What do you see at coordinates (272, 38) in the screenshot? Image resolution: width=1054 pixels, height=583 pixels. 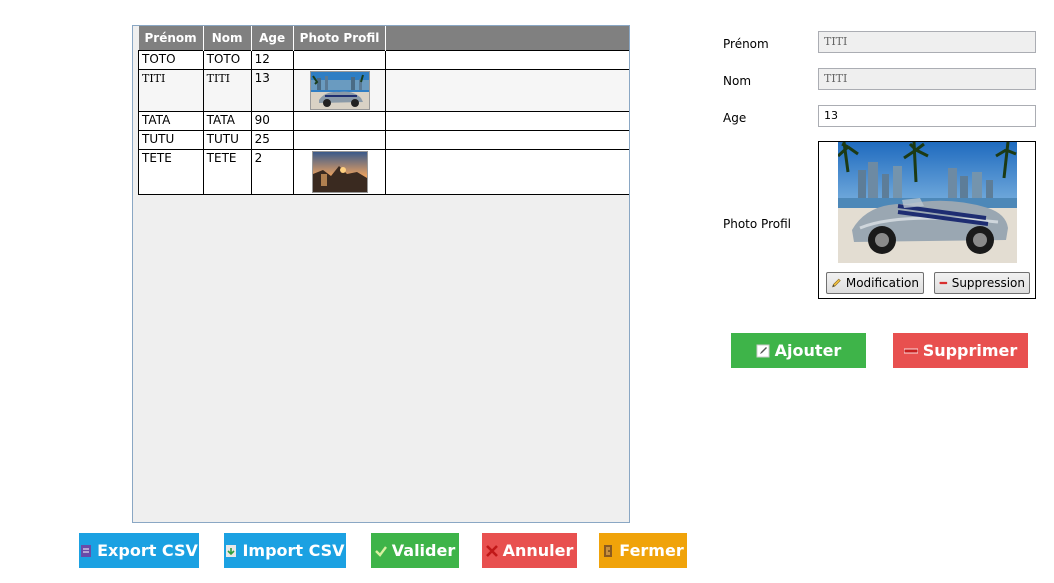 I see `column-header-age: Age` at bounding box center [272, 38].